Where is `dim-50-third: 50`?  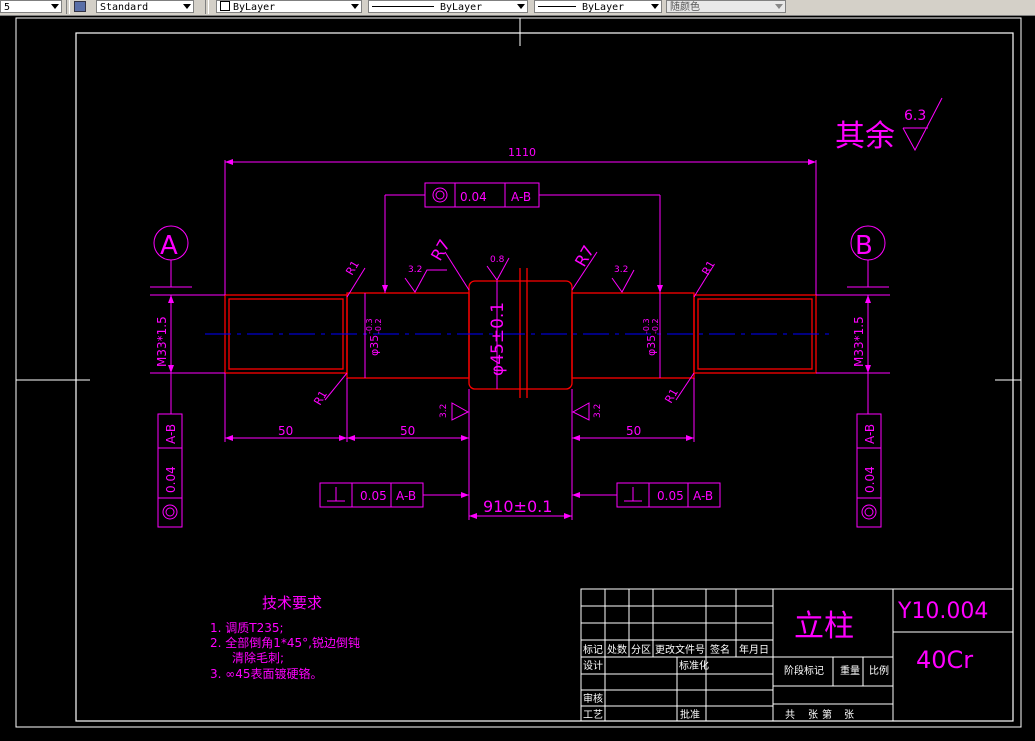 dim-50-third: 50 is located at coordinates (633, 431).